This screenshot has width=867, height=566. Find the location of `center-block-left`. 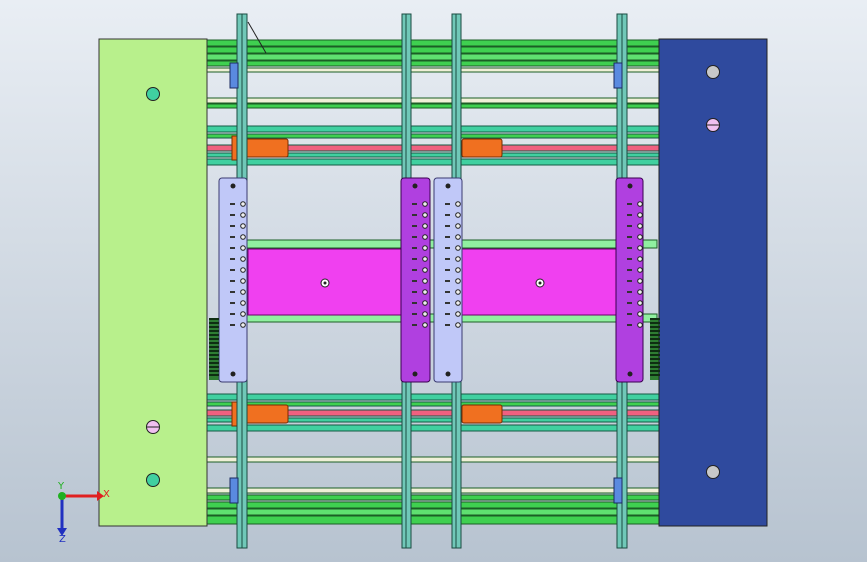

center-block-left is located at coordinates (325, 282).